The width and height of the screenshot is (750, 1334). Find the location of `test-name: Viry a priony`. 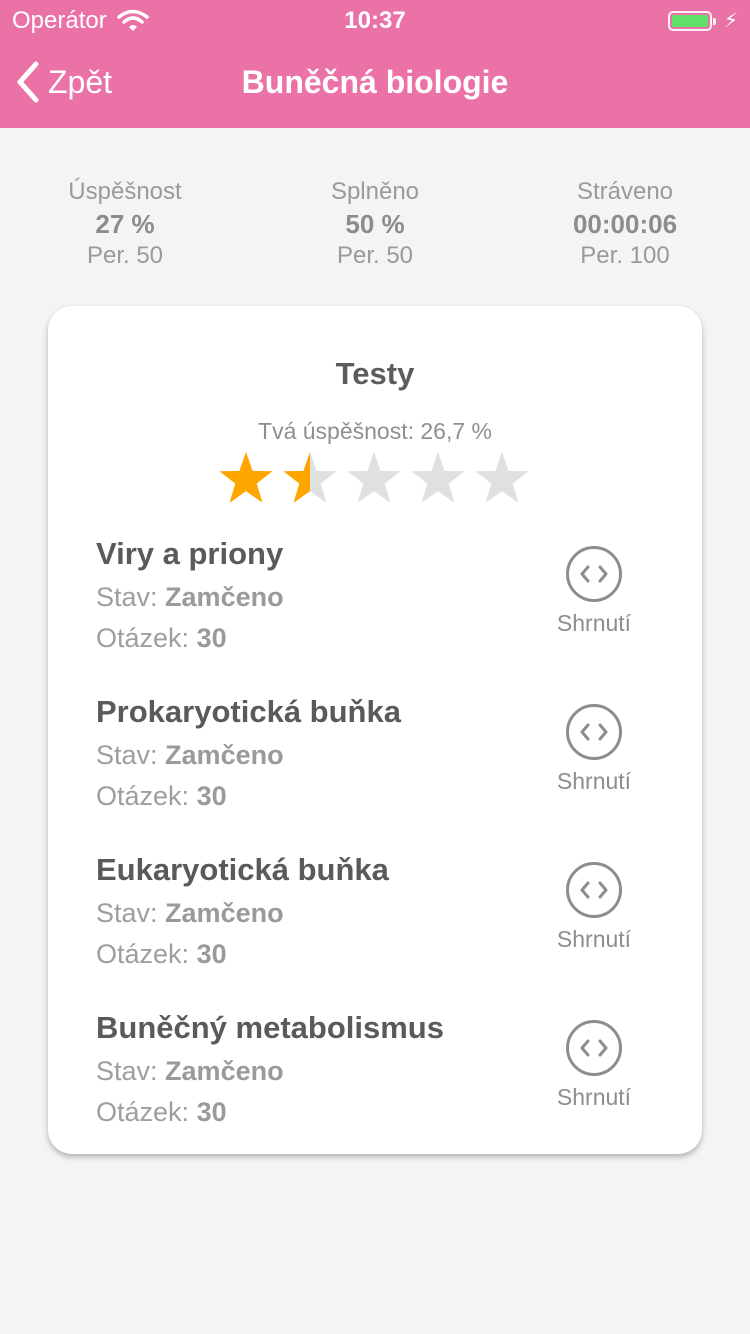

test-name: Viry a priony is located at coordinates (190, 553).